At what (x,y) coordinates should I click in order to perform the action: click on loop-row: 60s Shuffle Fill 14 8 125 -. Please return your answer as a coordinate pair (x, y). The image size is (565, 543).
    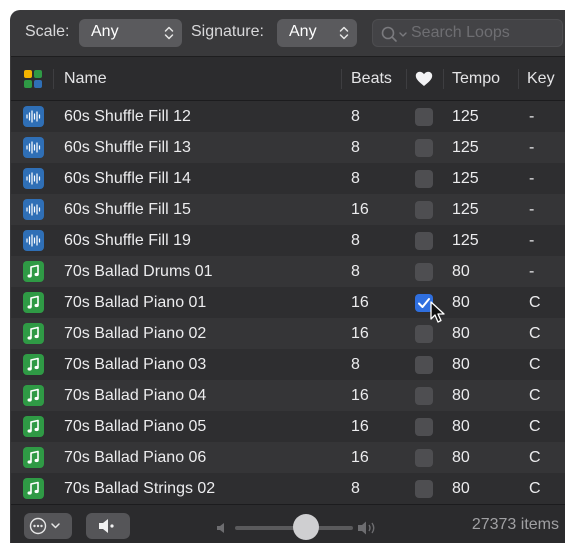
    Looking at the image, I should click on (288, 178).